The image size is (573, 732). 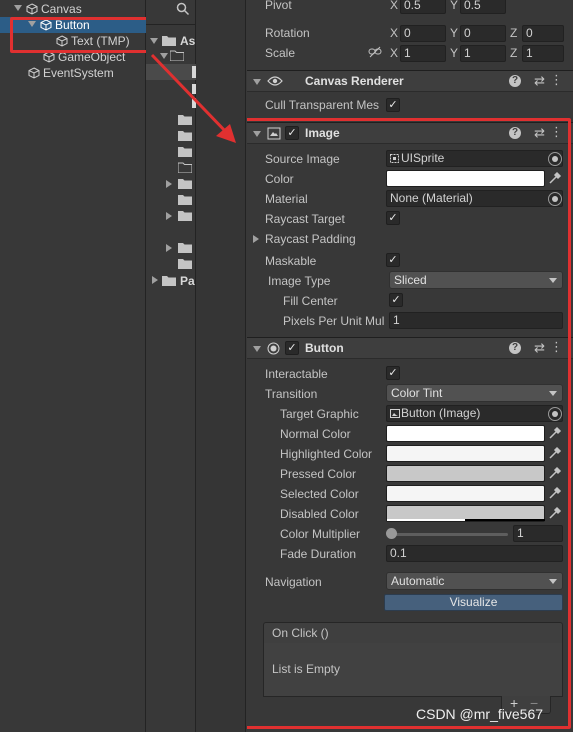 I want to click on pivot-x-field: 0.5, so click(x=423, y=7).